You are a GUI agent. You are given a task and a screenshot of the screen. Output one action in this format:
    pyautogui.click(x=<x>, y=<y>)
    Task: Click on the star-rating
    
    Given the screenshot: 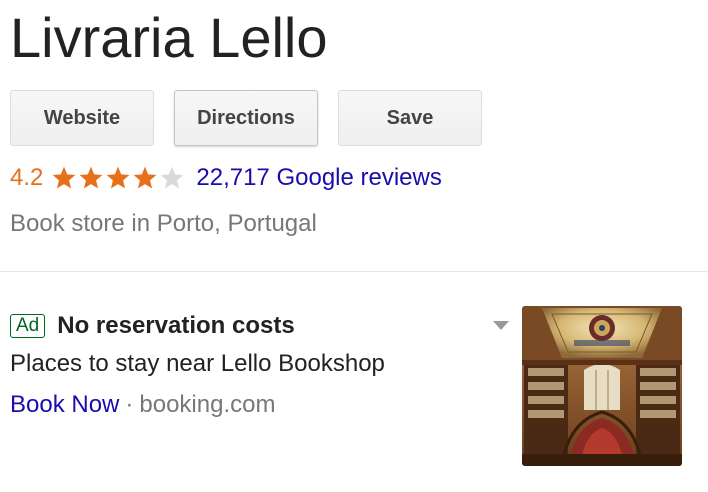 What is the action you would take?
    pyautogui.click(x=118, y=178)
    